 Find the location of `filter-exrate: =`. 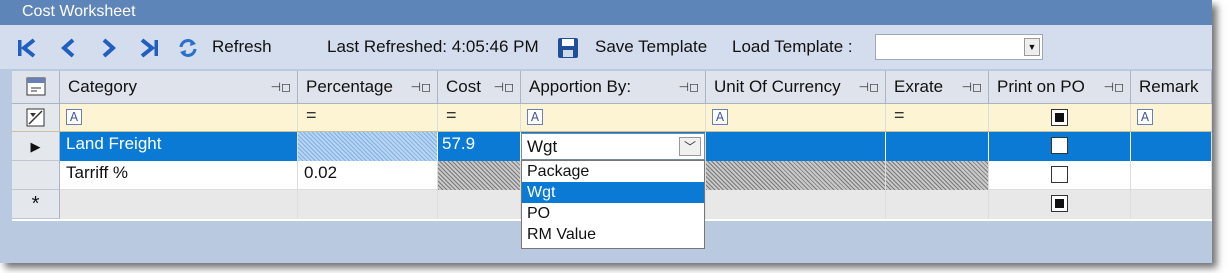

filter-exrate: = is located at coordinates (937, 117).